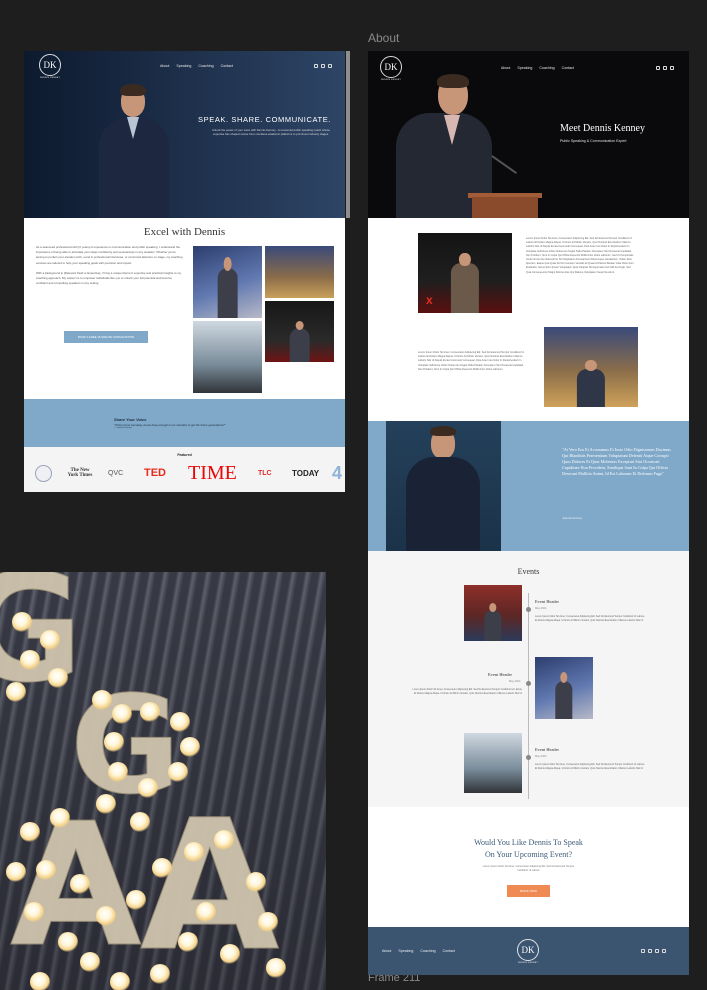 The image size is (707, 990). Describe the element at coordinates (134, 151) in the screenshot. I see `hero-portrait` at that location.